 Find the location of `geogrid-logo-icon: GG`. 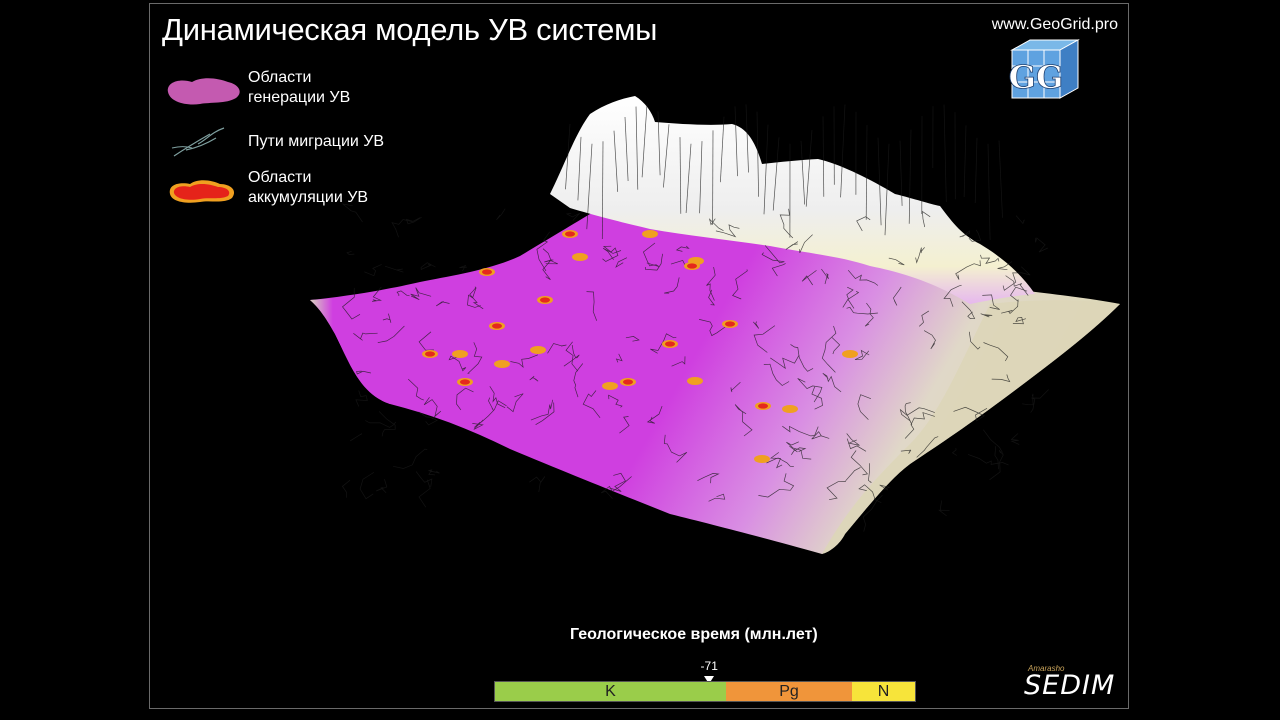

geogrid-logo-icon: GG is located at coordinates (1044, 69).